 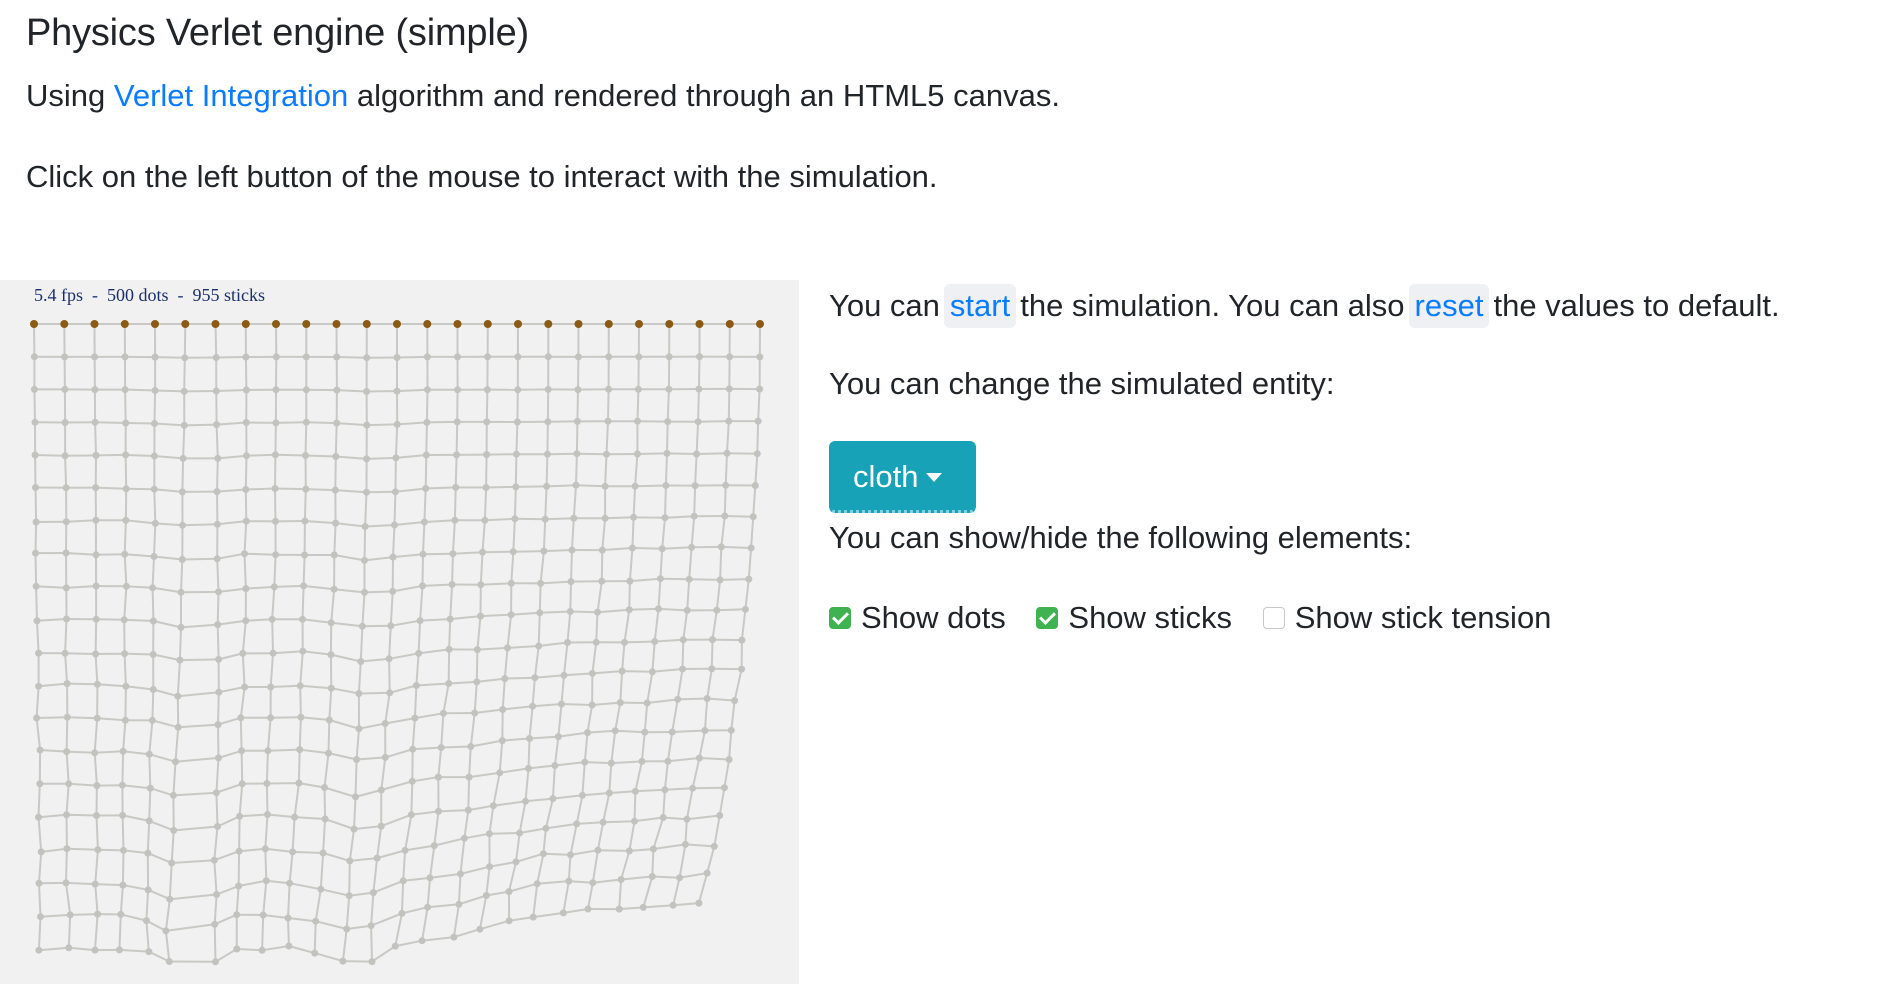 What do you see at coordinates (1449, 306) in the screenshot?
I see `reset-button: reset` at bounding box center [1449, 306].